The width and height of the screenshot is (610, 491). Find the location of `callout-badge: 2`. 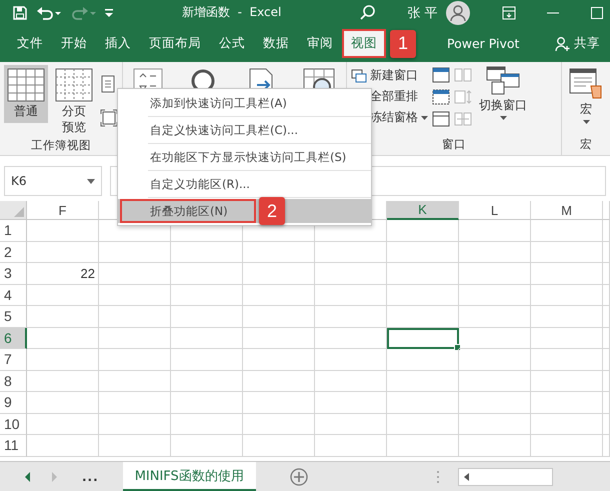

callout-badge: 2 is located at coordinates (272, 211).